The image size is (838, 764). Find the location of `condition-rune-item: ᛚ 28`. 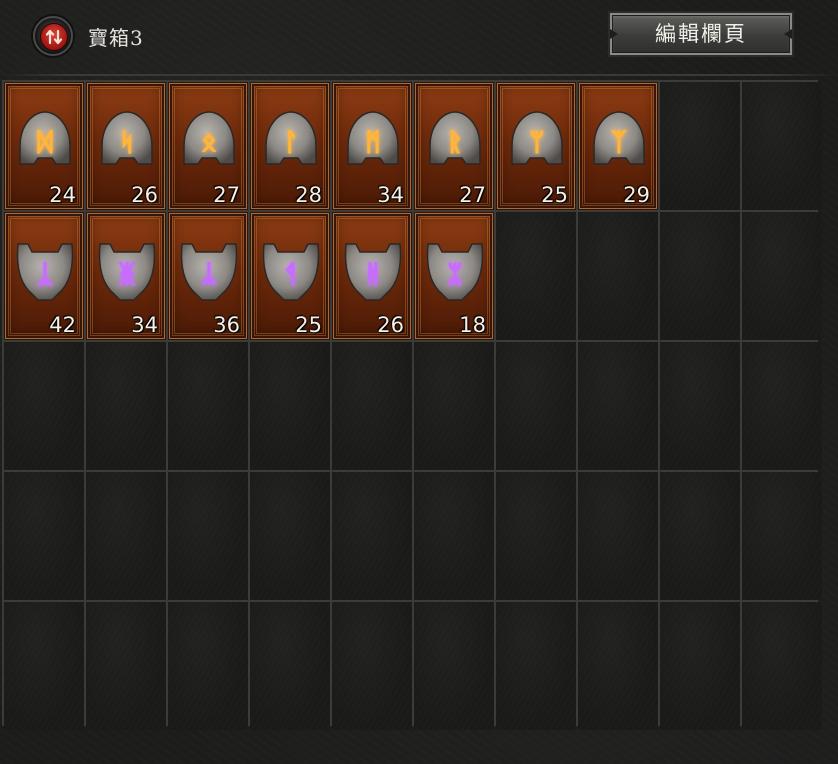

condition-rune-item: ᛚ 28 is located at coordinates (290, 146).